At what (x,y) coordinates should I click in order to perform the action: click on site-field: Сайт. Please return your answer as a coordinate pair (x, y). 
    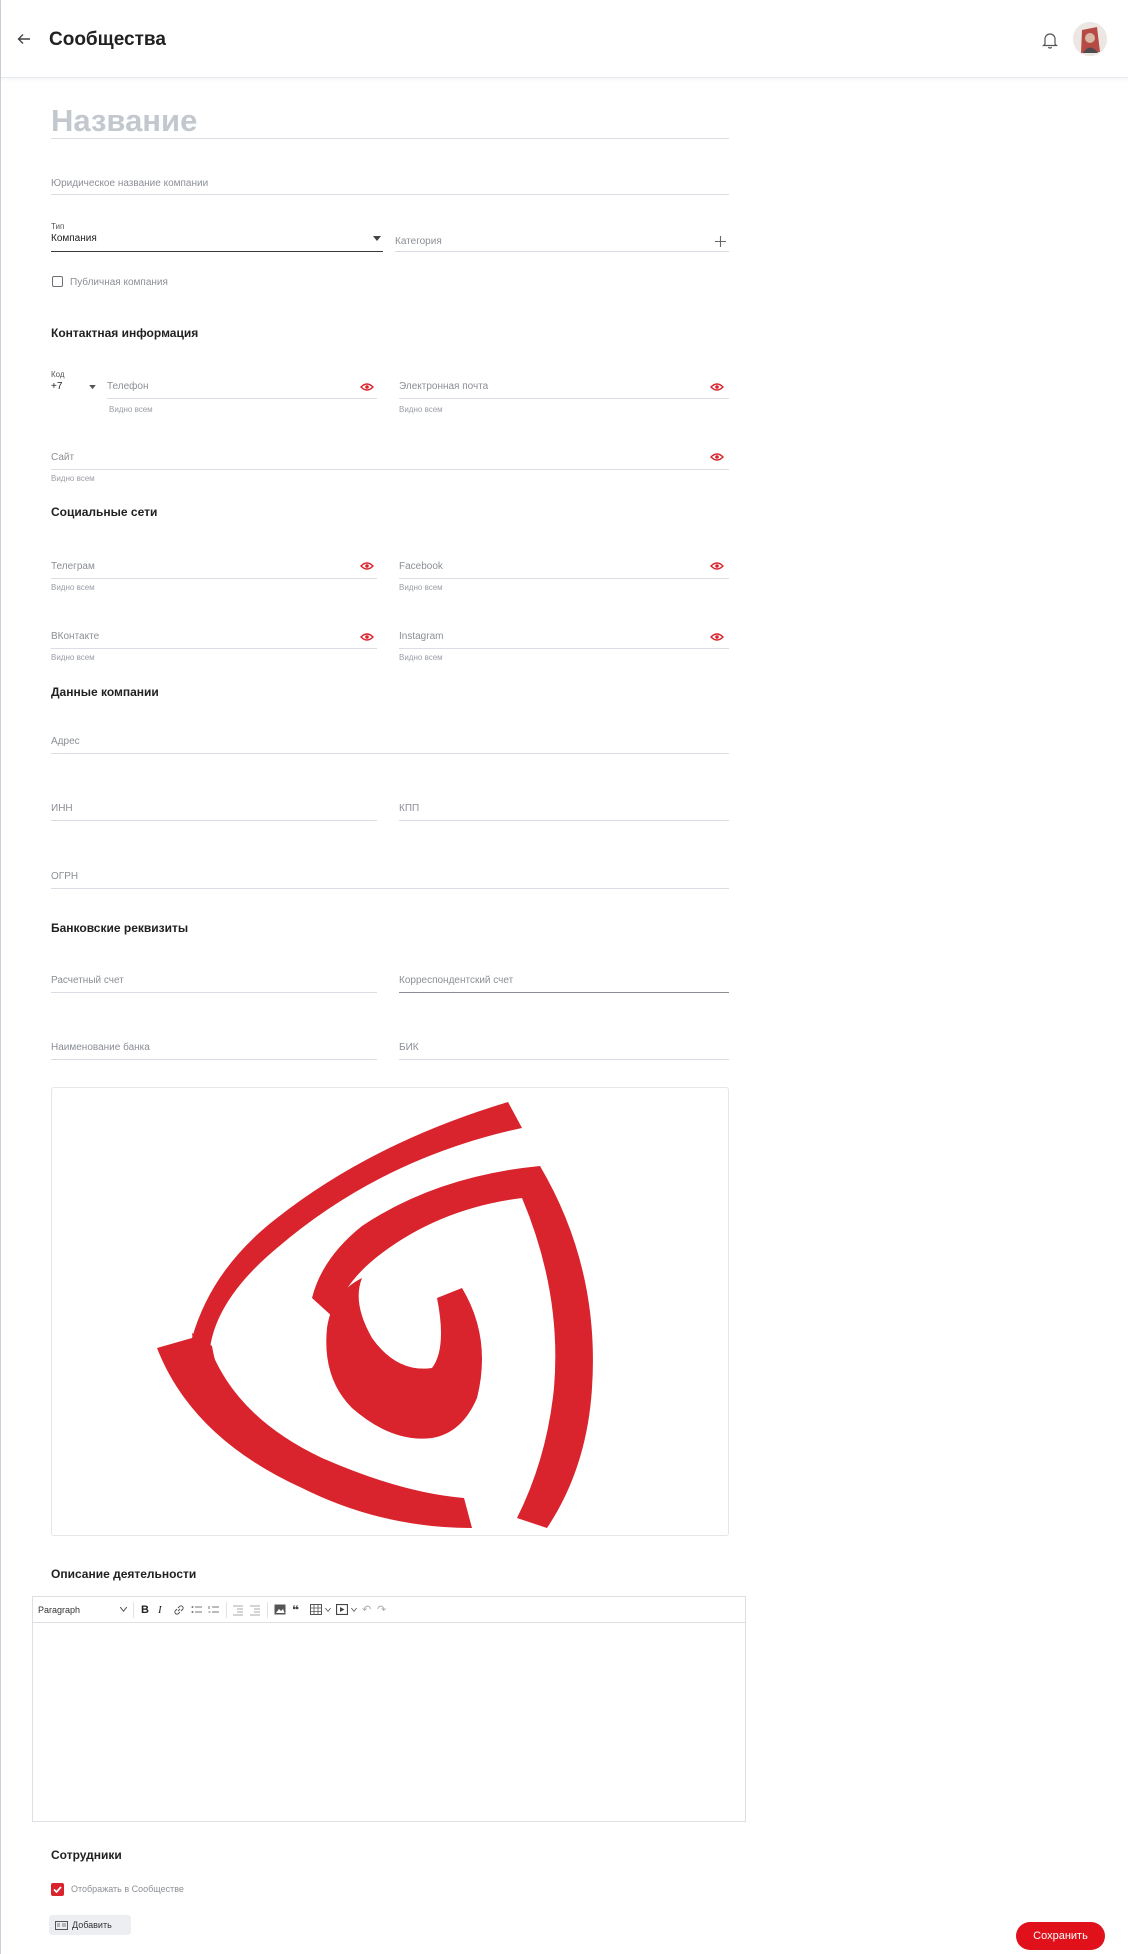
    Looking at the image, I should click on (390, 459).